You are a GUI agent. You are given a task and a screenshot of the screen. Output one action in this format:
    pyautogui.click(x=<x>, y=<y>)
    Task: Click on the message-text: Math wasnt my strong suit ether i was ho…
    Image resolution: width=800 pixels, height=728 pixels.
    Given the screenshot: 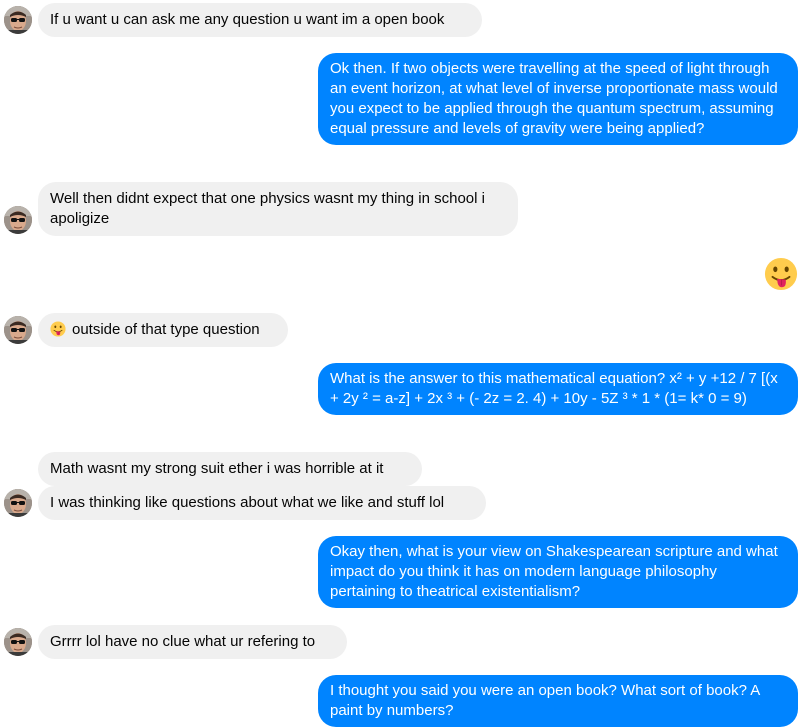 What is the action you would take?
    pyautogui.click(x=217, y=468)
    